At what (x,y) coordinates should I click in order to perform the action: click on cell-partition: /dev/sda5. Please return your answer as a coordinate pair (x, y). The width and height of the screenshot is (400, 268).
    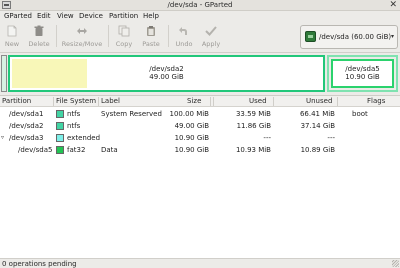
    Looking at the image, I should click on (35, 150).